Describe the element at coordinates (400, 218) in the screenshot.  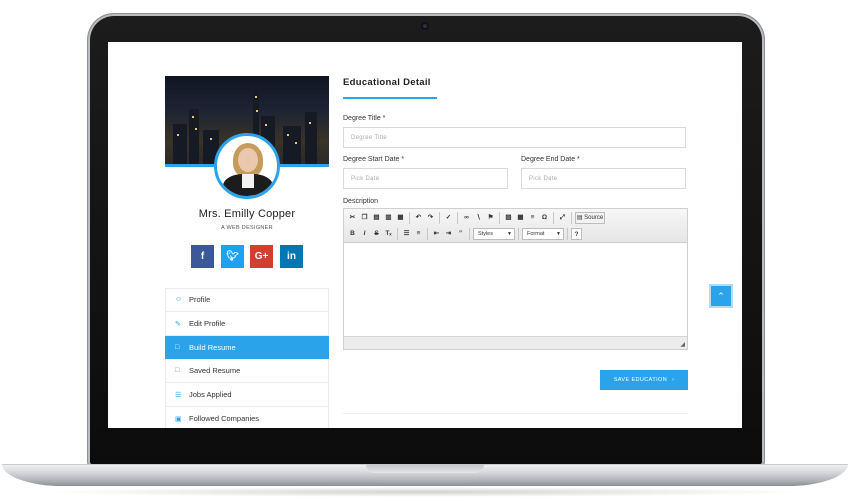
I see `paste-word-icon: ▦` at that location.